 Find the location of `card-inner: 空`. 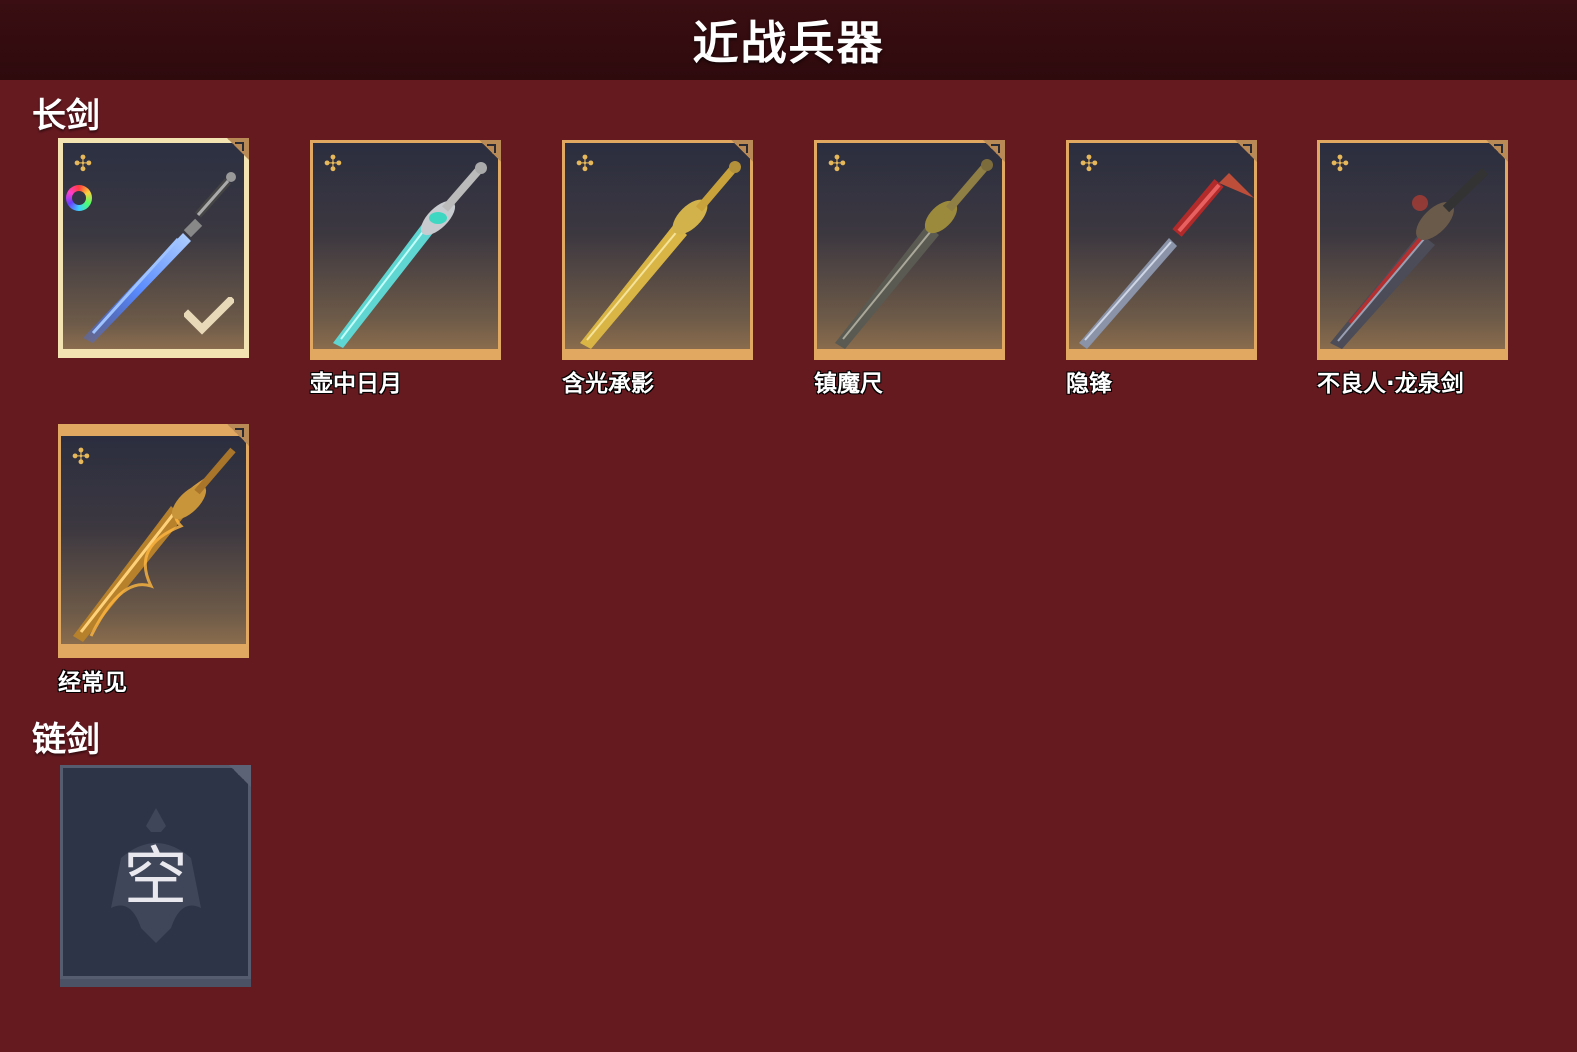

card-inner: 空 is located at coordinates (155, 872).